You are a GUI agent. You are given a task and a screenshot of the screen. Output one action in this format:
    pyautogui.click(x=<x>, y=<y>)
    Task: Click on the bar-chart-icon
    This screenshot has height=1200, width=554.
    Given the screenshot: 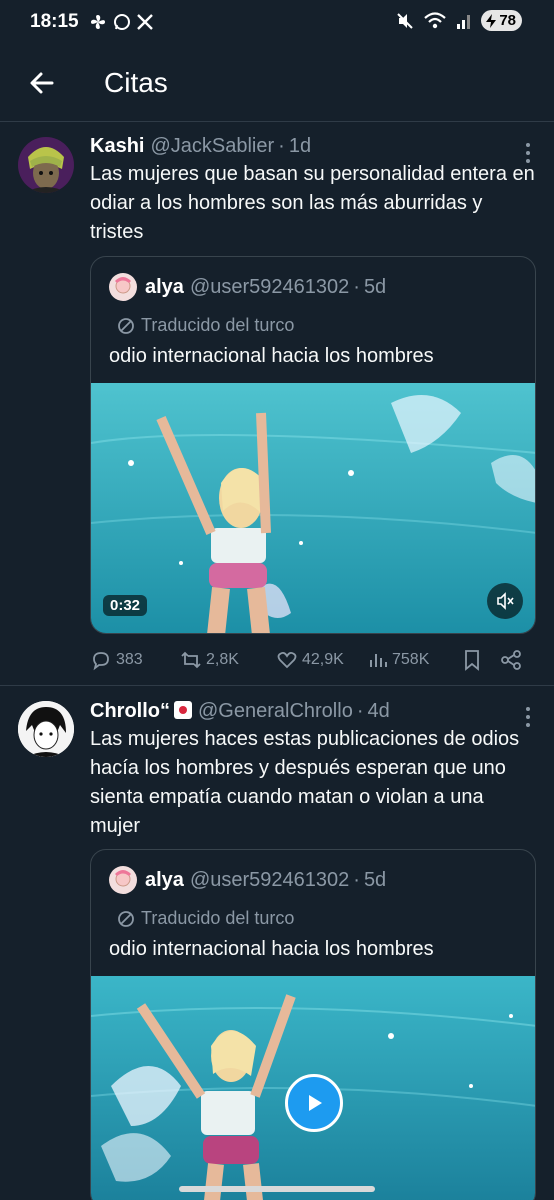 What is the action you would take?
    pyautogui.click(x=378, y=660)
    